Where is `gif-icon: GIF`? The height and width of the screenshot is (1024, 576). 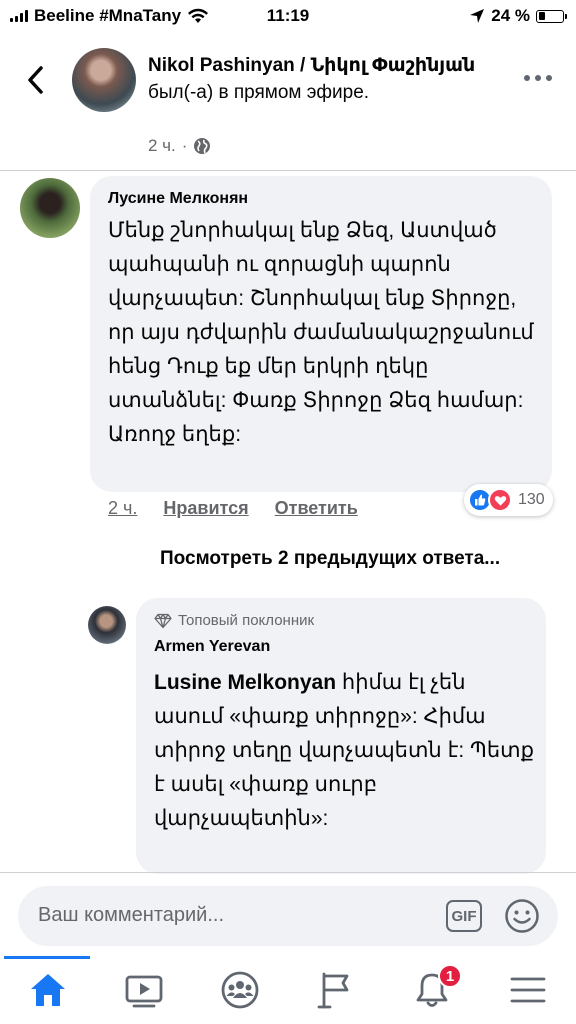 gif-icon: GIF is located at coordinates (464, 916).